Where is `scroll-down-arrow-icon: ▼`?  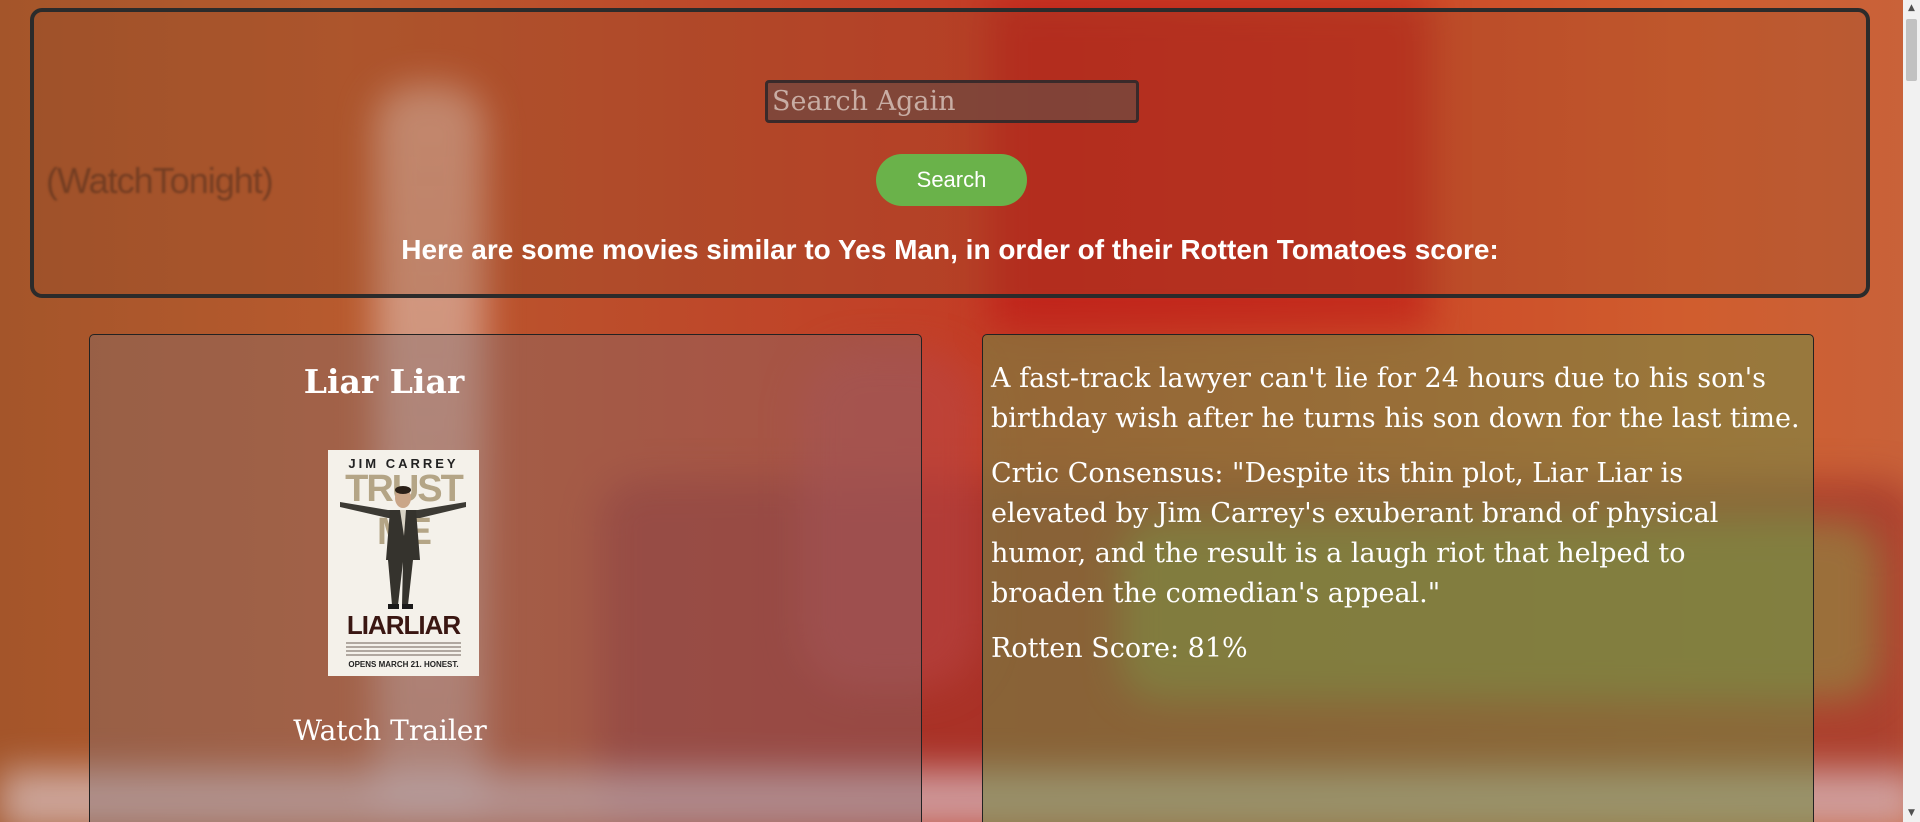 scroll-down-arrow-icon: ▼ is located at coordinates (1911, 813).